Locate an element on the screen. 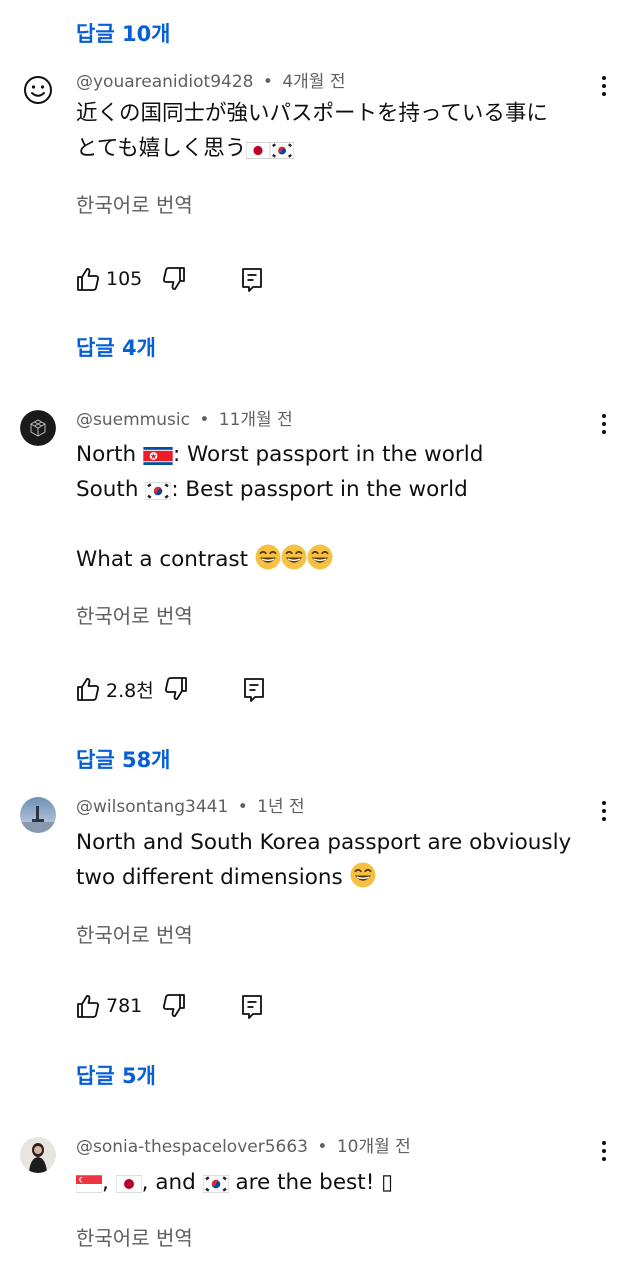 This screenshot has height=1280, width=640. comment-meta: @wilsontang3441 • 1년 전 is located at coordinates (190, 807).